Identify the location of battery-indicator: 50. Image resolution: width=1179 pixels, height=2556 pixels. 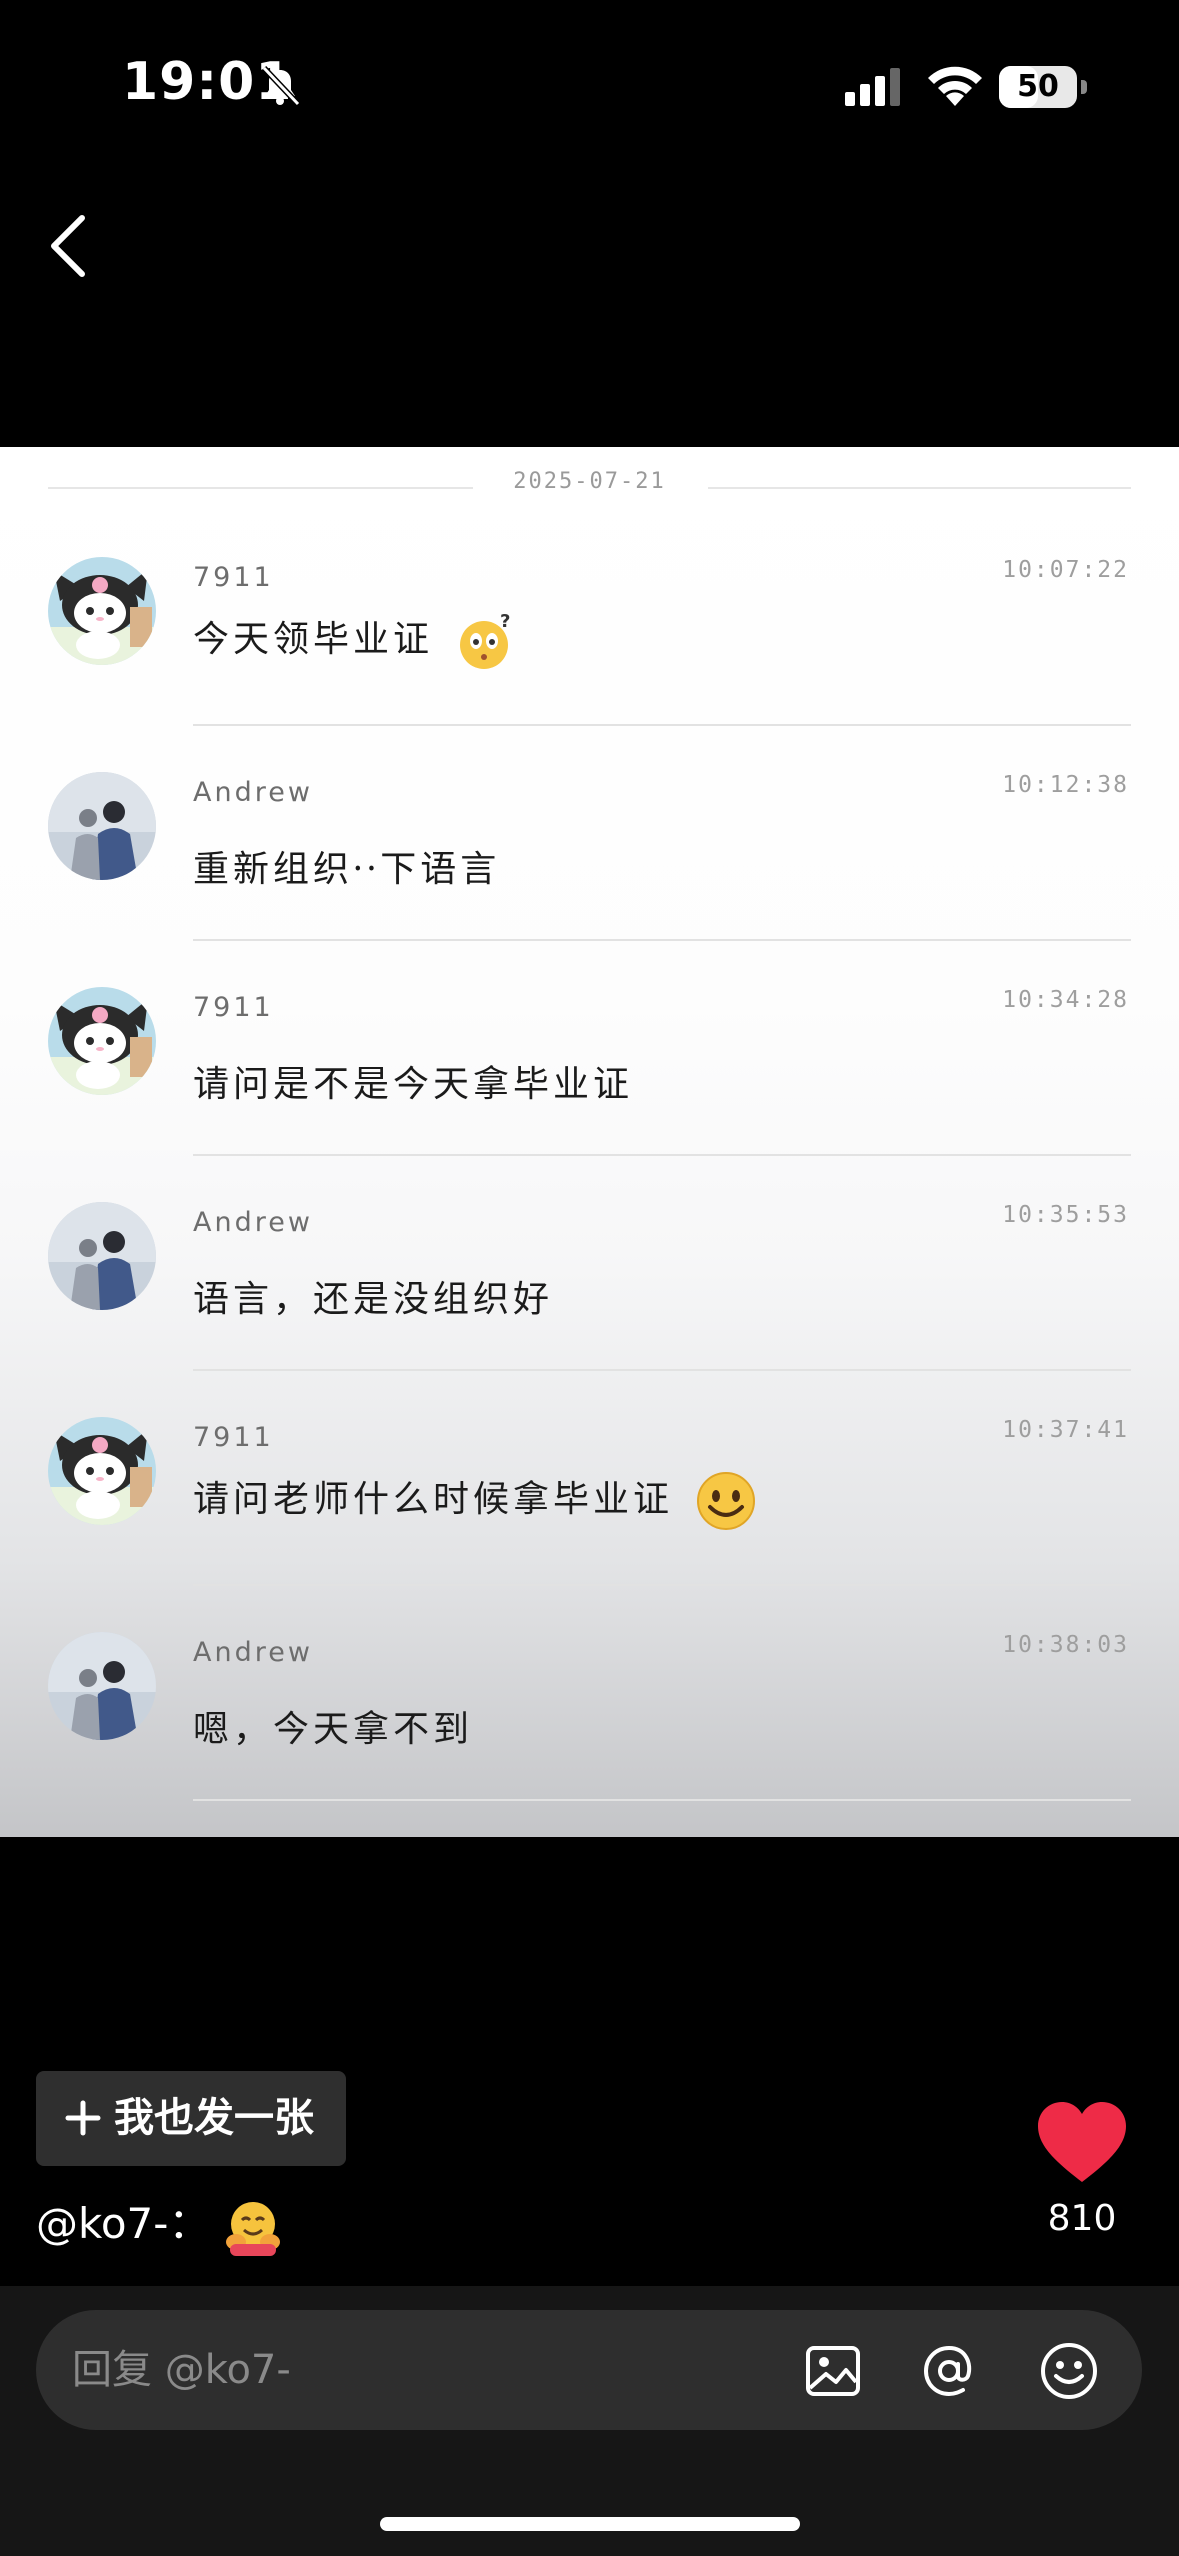
(1043, 87).